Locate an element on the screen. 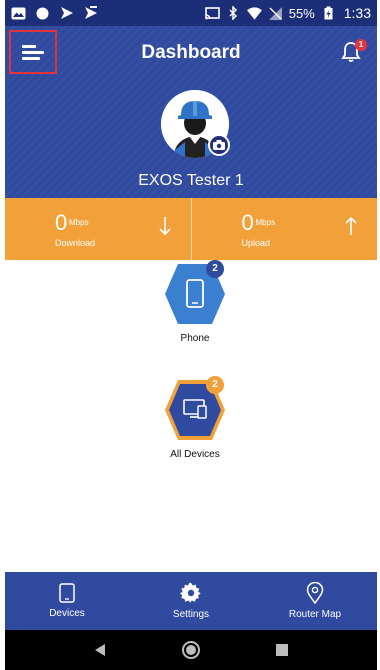  phone-devices-tile: 2 Phone is located at coordinates (195, 302).